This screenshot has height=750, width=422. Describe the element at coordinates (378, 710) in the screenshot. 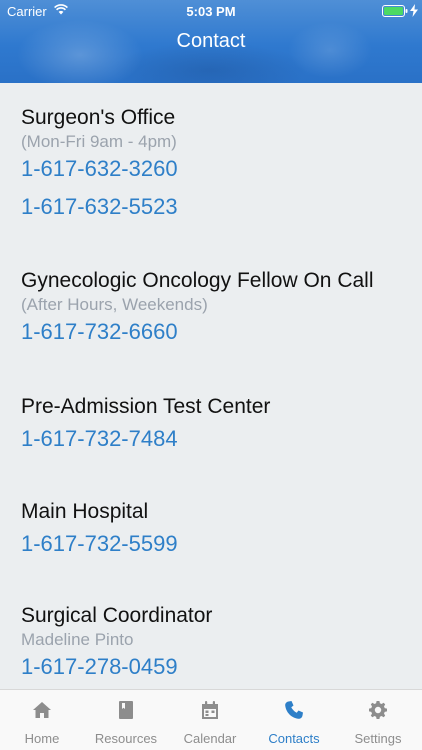

I see `gear-icon` at that location.